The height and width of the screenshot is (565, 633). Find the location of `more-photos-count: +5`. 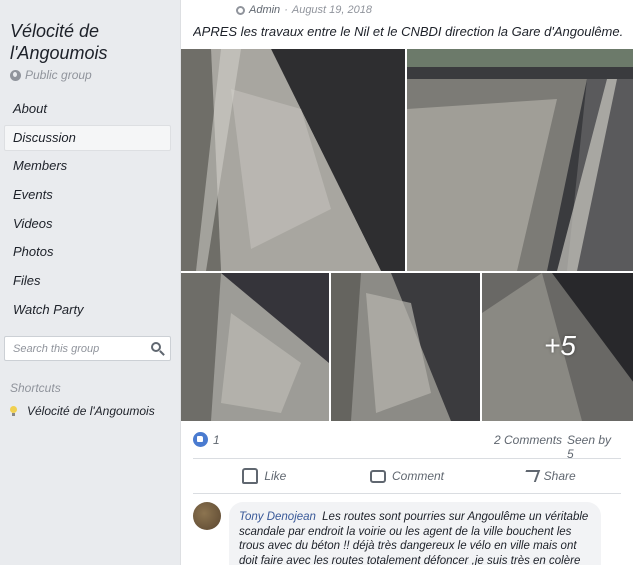

more-photos-count: +5 is located at coordinates (560, 345).